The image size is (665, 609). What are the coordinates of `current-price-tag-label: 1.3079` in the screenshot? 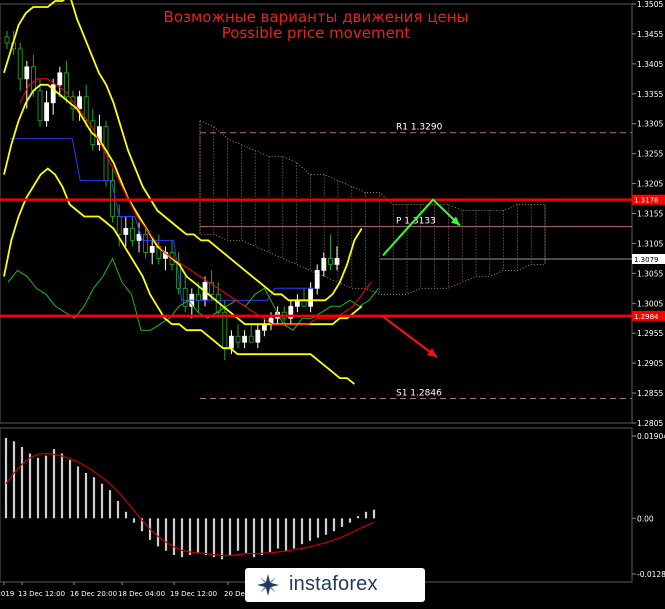 It's located at (646, 260).